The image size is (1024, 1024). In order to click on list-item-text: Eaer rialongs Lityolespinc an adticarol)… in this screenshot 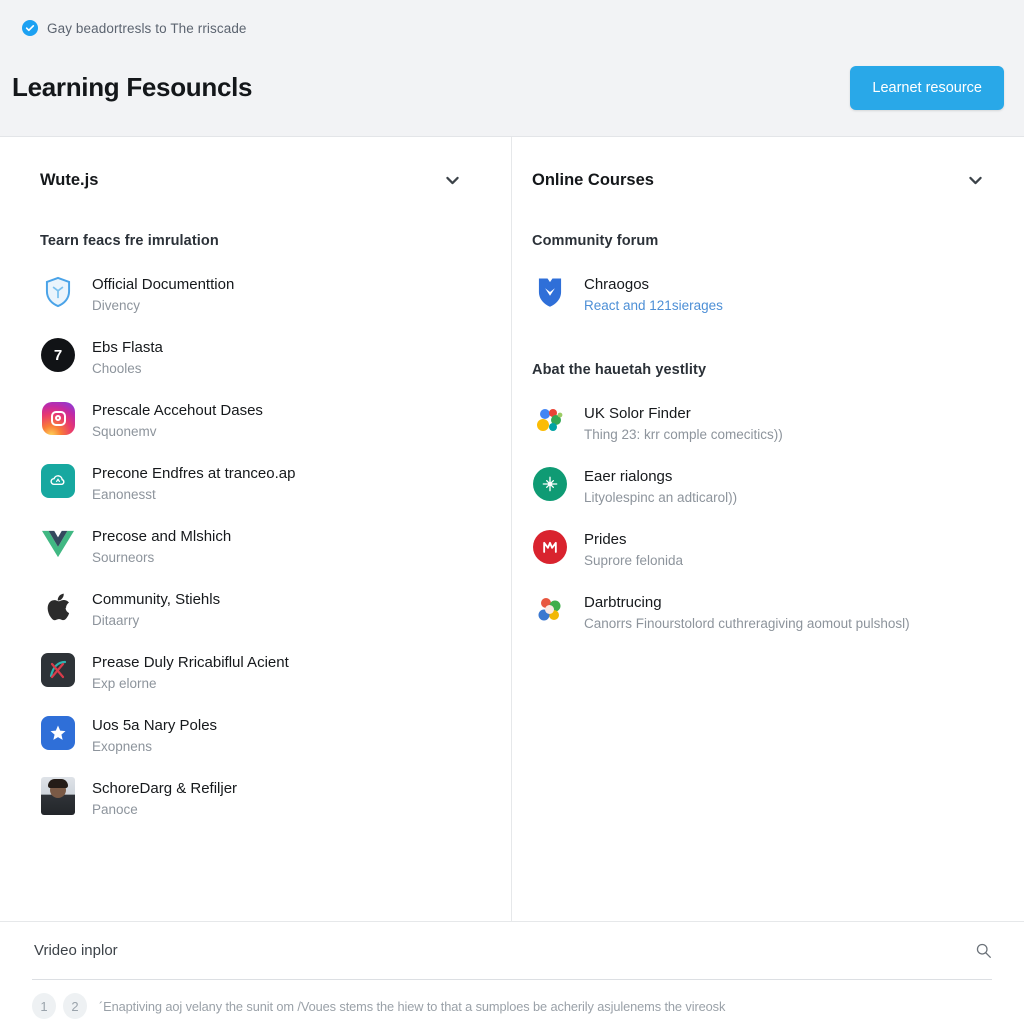, I will do `click(660, 486)`.